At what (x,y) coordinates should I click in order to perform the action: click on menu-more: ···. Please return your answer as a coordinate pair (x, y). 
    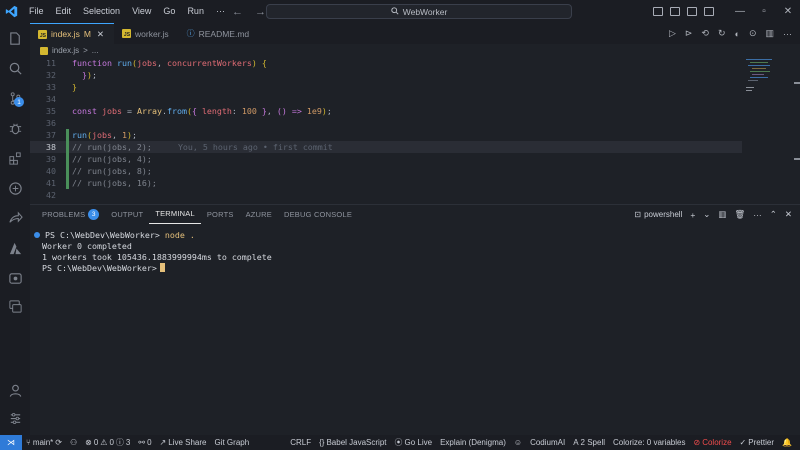
    Looking at the image, I should click on (220, 11).